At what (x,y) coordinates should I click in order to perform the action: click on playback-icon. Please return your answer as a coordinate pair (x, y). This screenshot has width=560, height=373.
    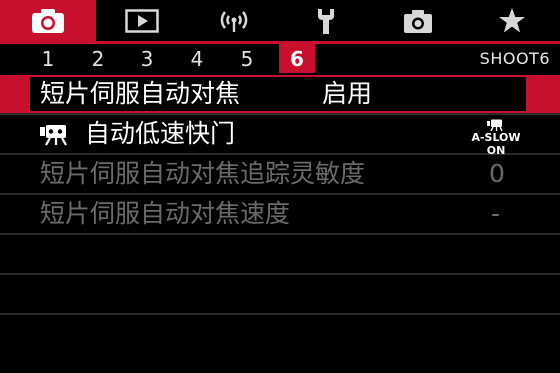
    Looking at the image, I should click on (142, 20).